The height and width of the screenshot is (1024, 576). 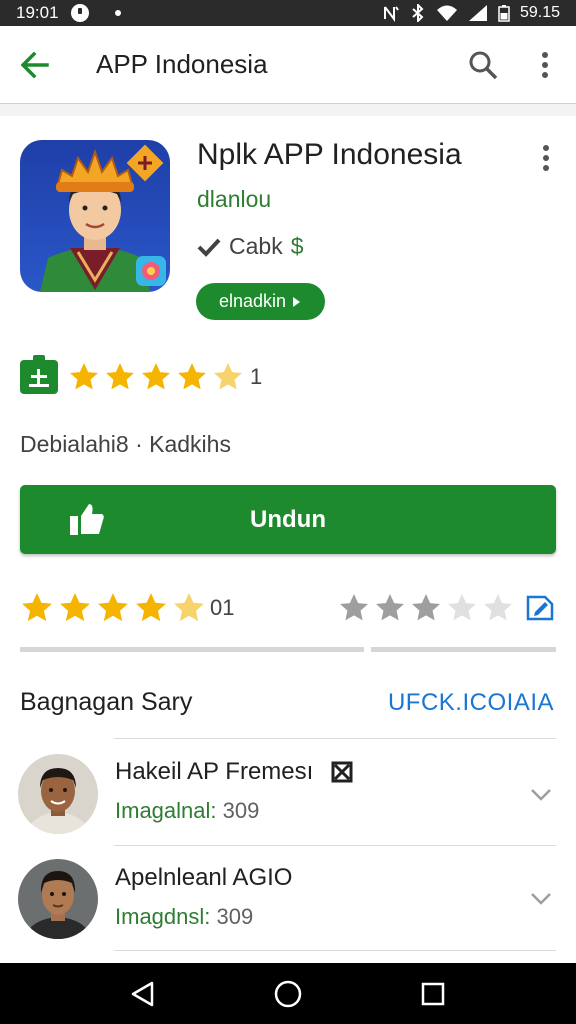 I want to click on write-review-button, so click(x=540, y=608).